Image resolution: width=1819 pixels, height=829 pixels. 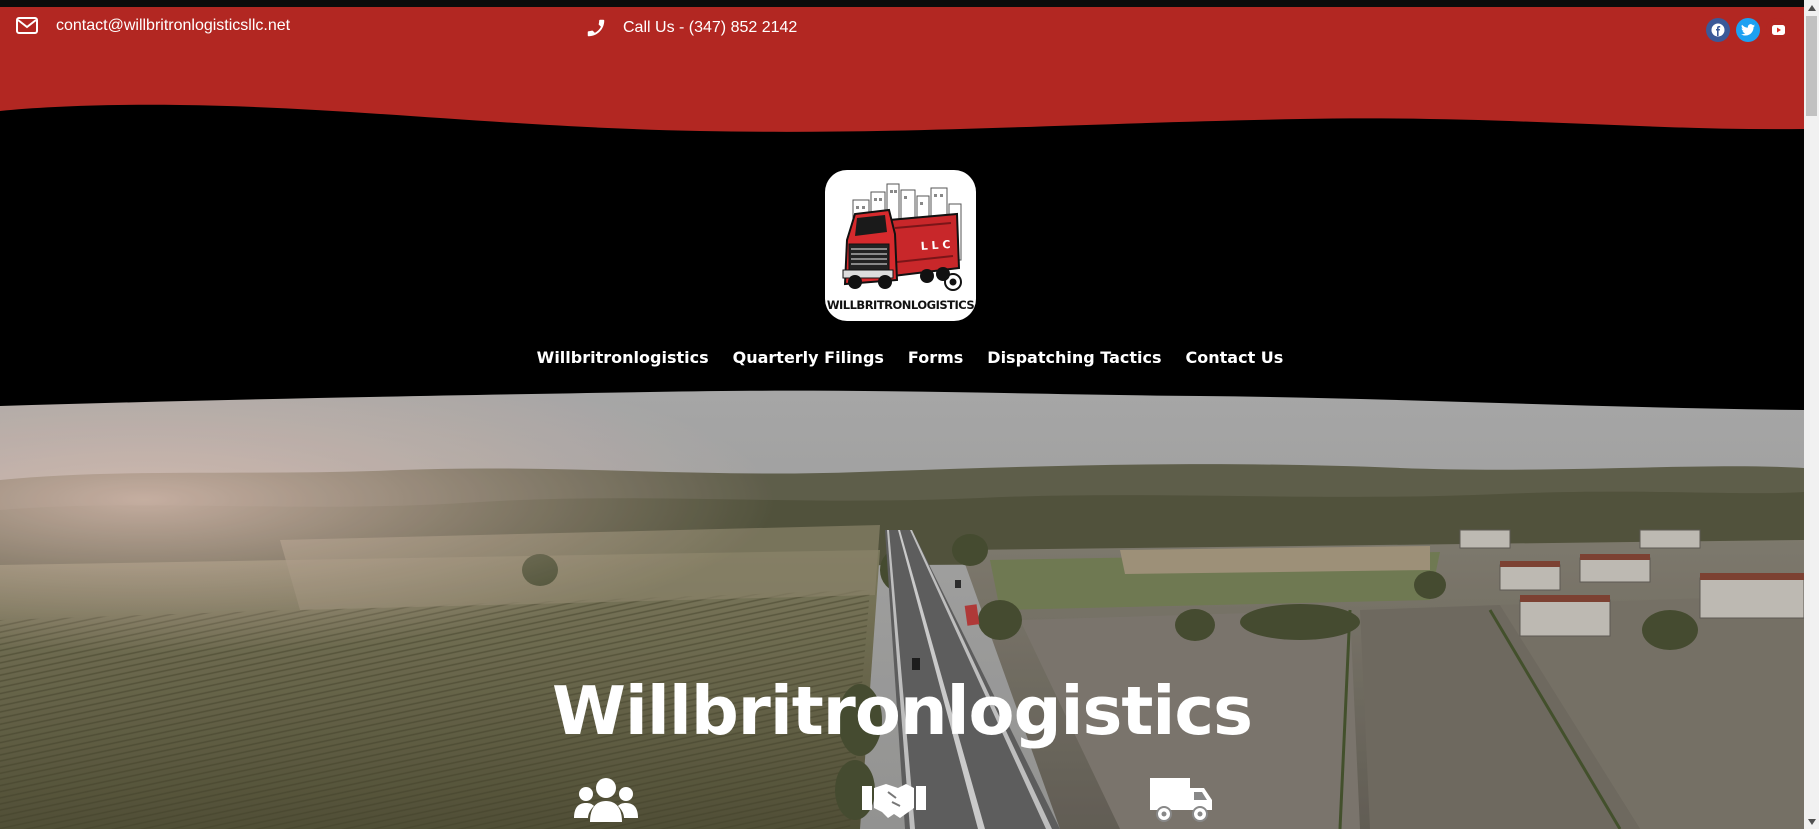 I want to click on phone-contact: Call Us - (347) 852 2142, so click(x=691, y=28).